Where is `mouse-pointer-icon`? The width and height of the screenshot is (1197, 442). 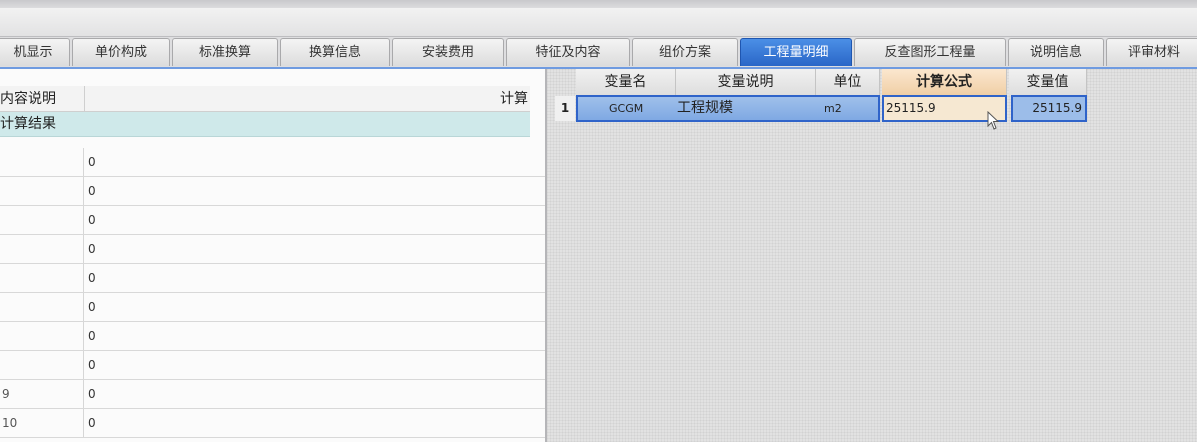 mouse-pointer-icon is located at coordinates (993, 120).